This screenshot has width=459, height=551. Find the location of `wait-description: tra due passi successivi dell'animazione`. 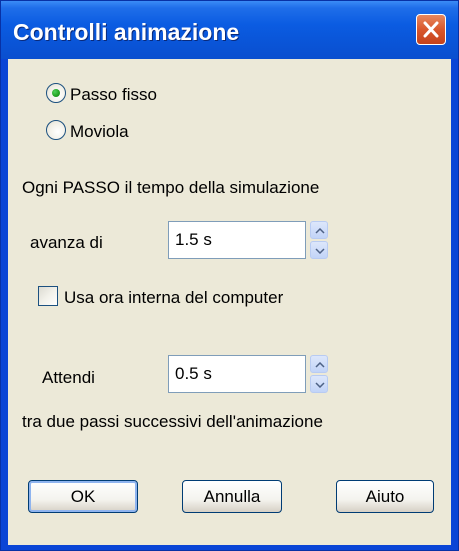

wait-description: tra due passi successivi dell'animazione is located at coordinates (172, 421).